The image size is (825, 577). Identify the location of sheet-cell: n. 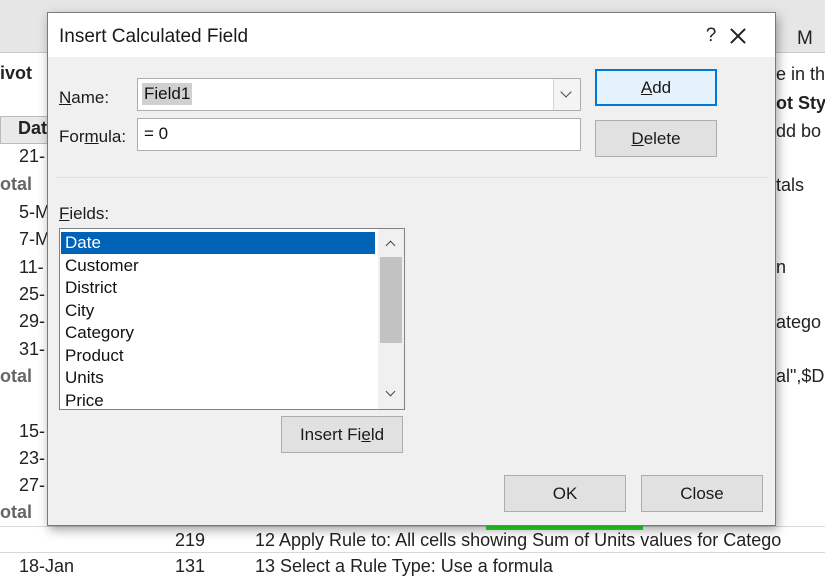
(781, 267).